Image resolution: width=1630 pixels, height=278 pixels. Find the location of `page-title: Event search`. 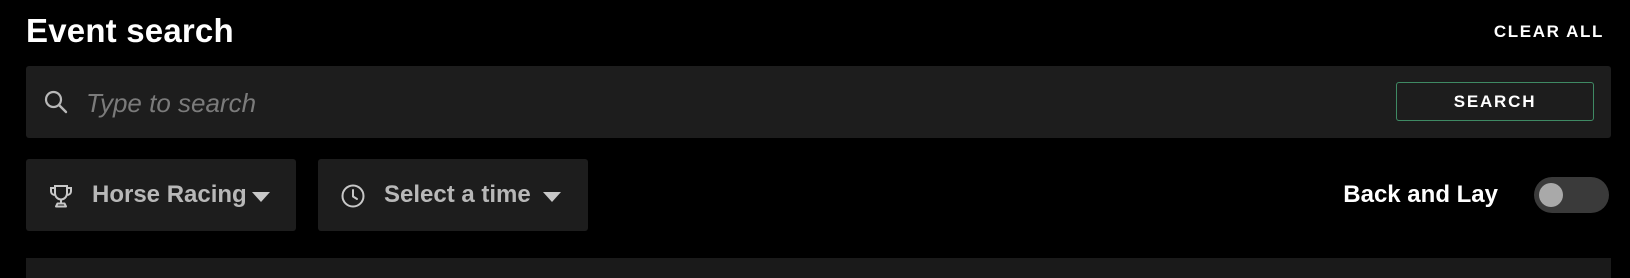

page-title: Event search is located at coordinates (130, 30).